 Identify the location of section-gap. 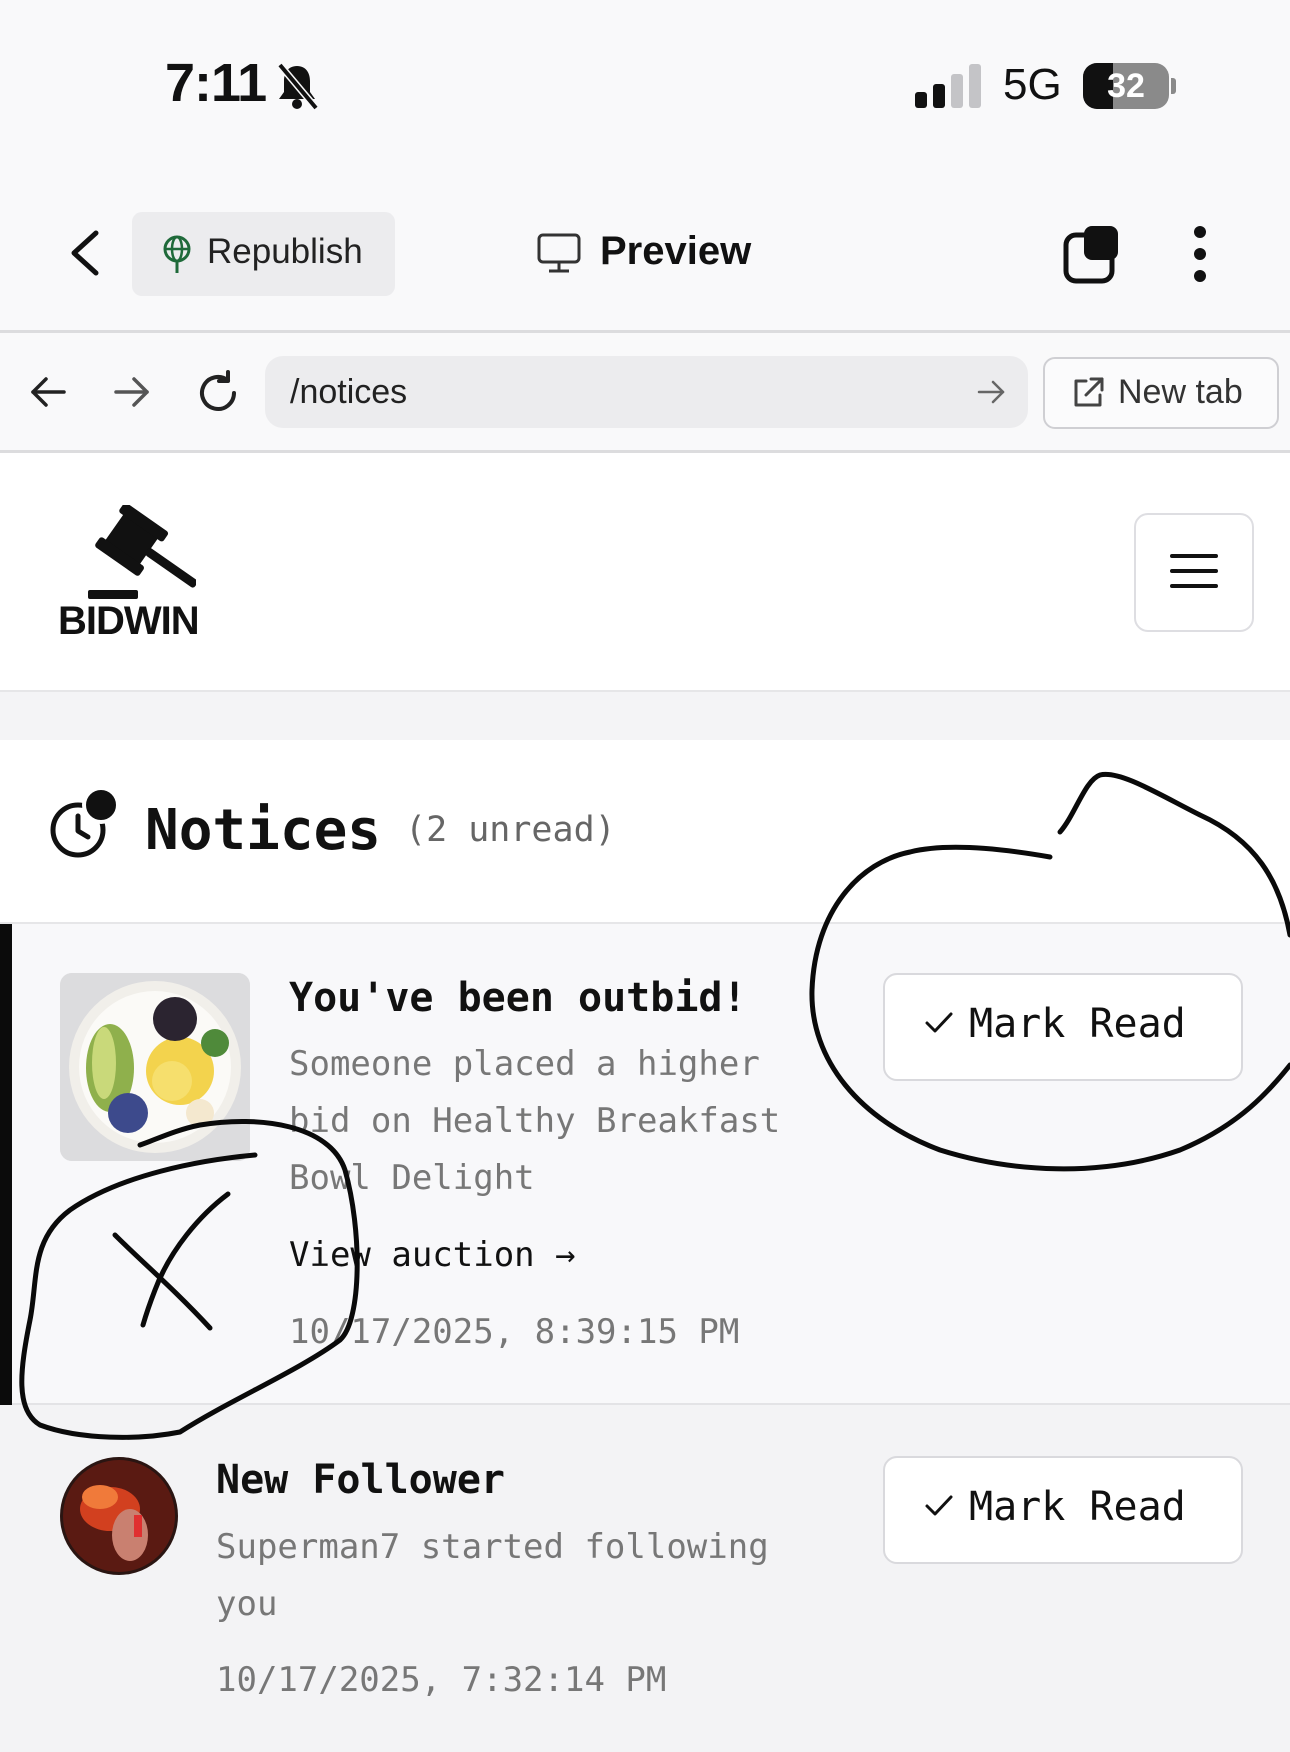
(645, 716).